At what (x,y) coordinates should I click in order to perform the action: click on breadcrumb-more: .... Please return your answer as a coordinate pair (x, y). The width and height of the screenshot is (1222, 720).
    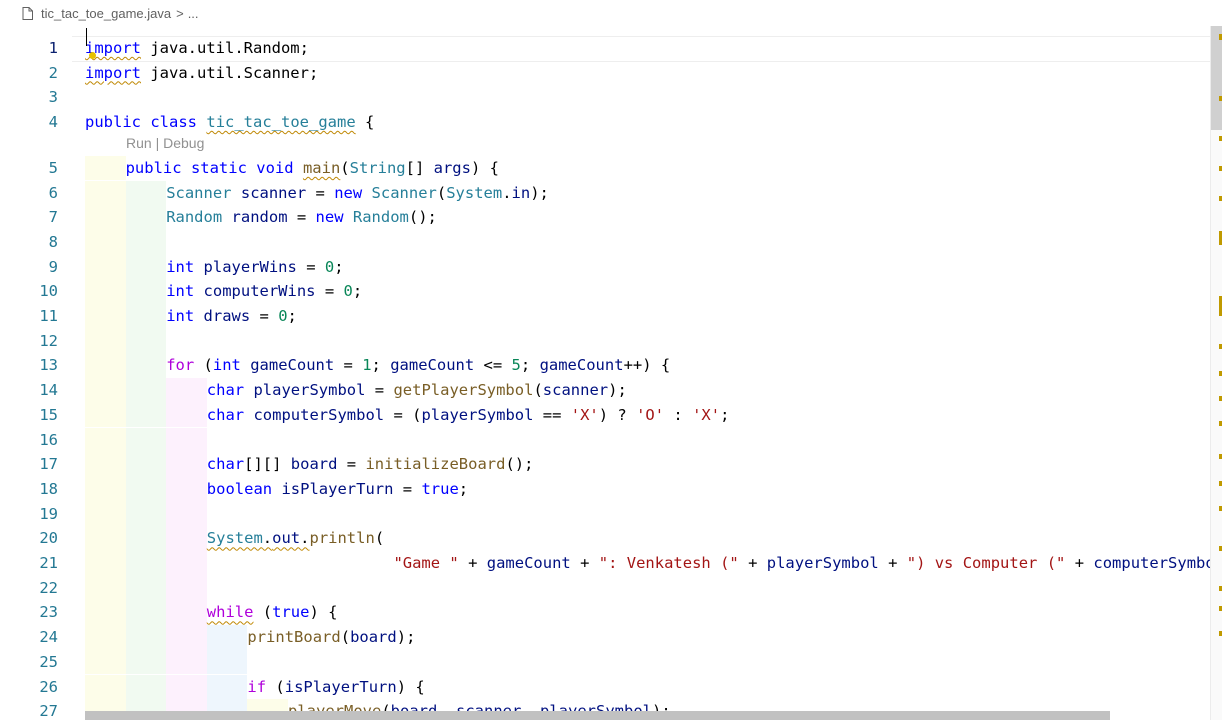
    Looking at the image, I should click on (193, 13).